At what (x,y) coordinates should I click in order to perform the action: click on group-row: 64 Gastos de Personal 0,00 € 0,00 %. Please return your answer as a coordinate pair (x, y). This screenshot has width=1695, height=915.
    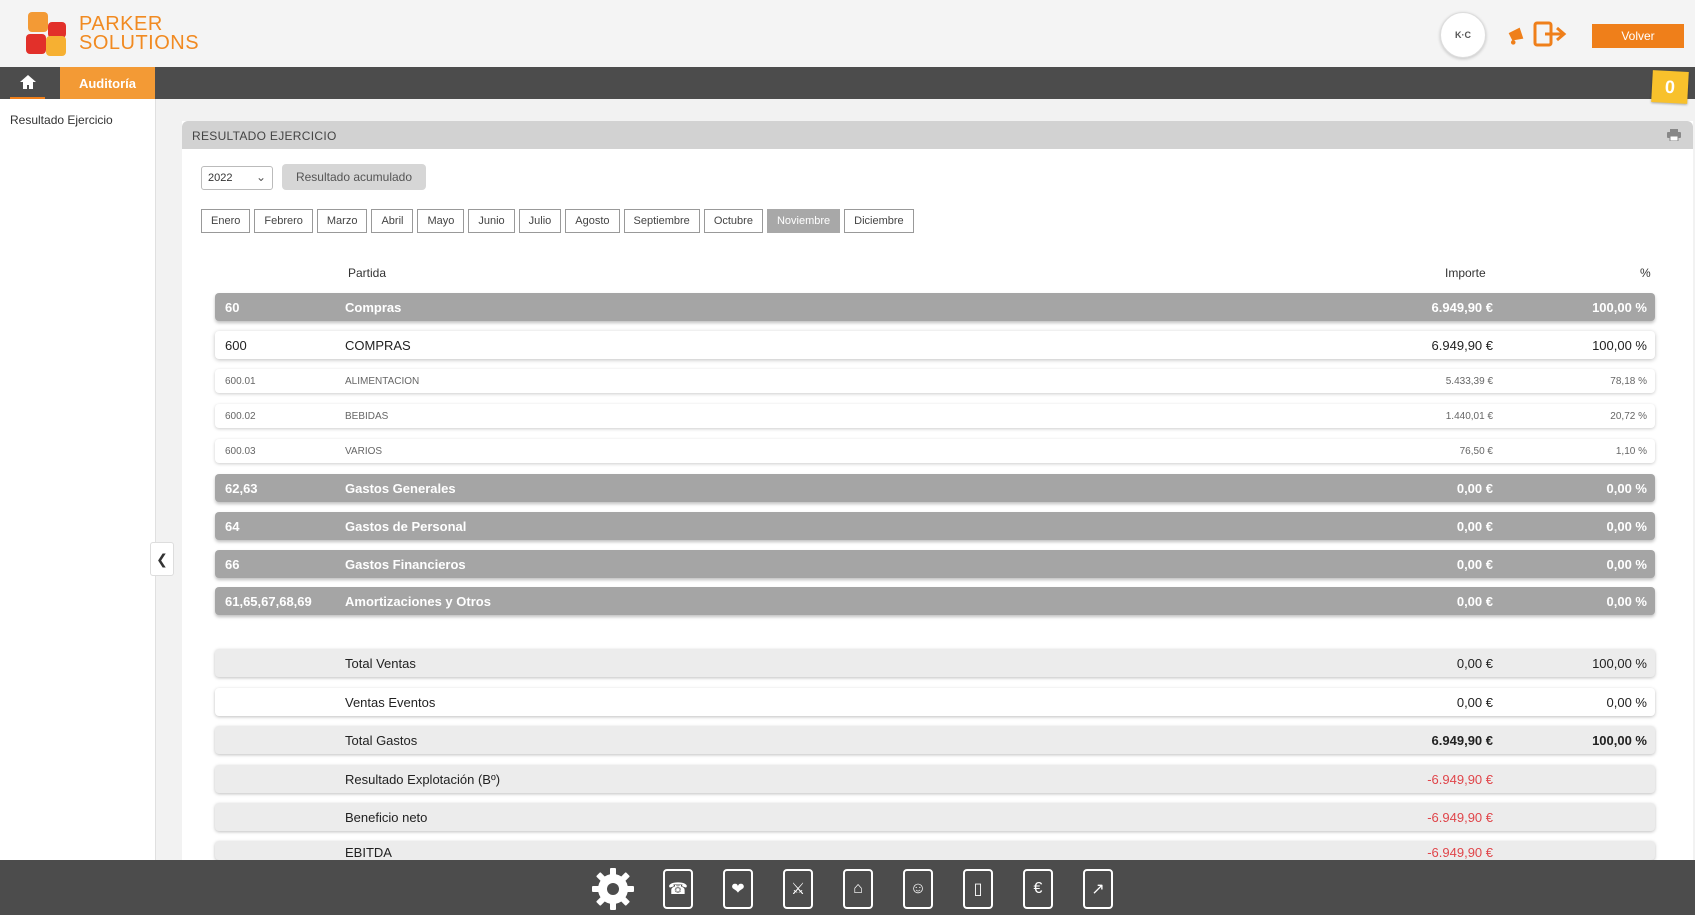
    Looking at the image, I should click on (935, 526).